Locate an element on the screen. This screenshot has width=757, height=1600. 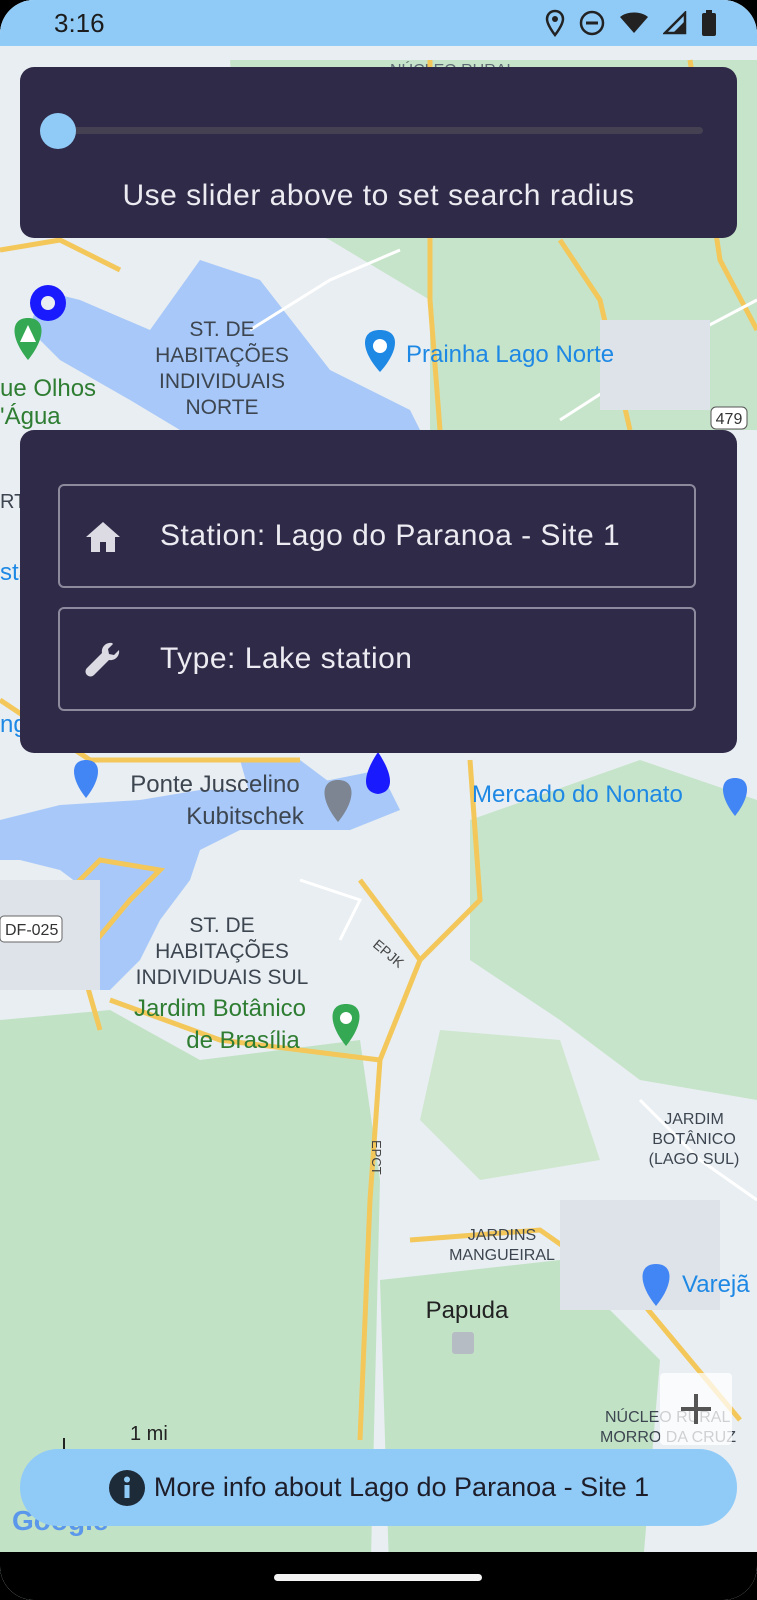
navigation-bar is located at coordinates (378, 1576).